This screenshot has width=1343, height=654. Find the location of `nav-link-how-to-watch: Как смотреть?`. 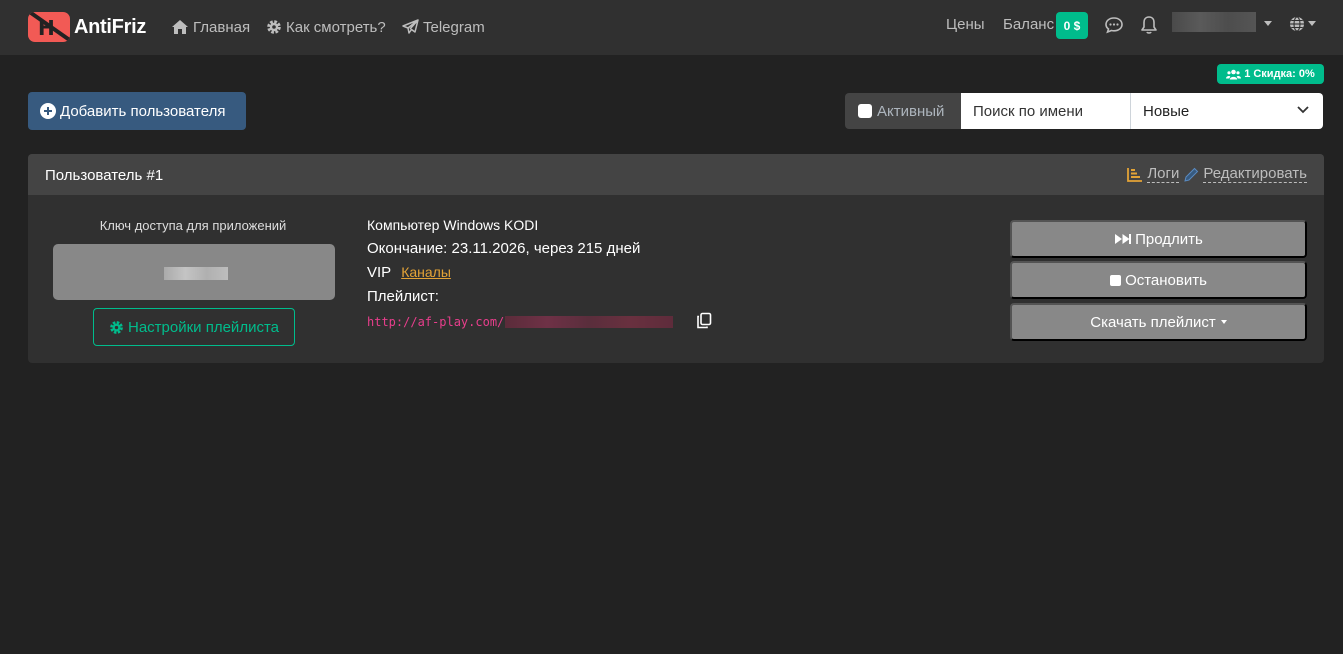

nav-link-how-to-watch: Как смотреть? is located at coordinates (326, 27).